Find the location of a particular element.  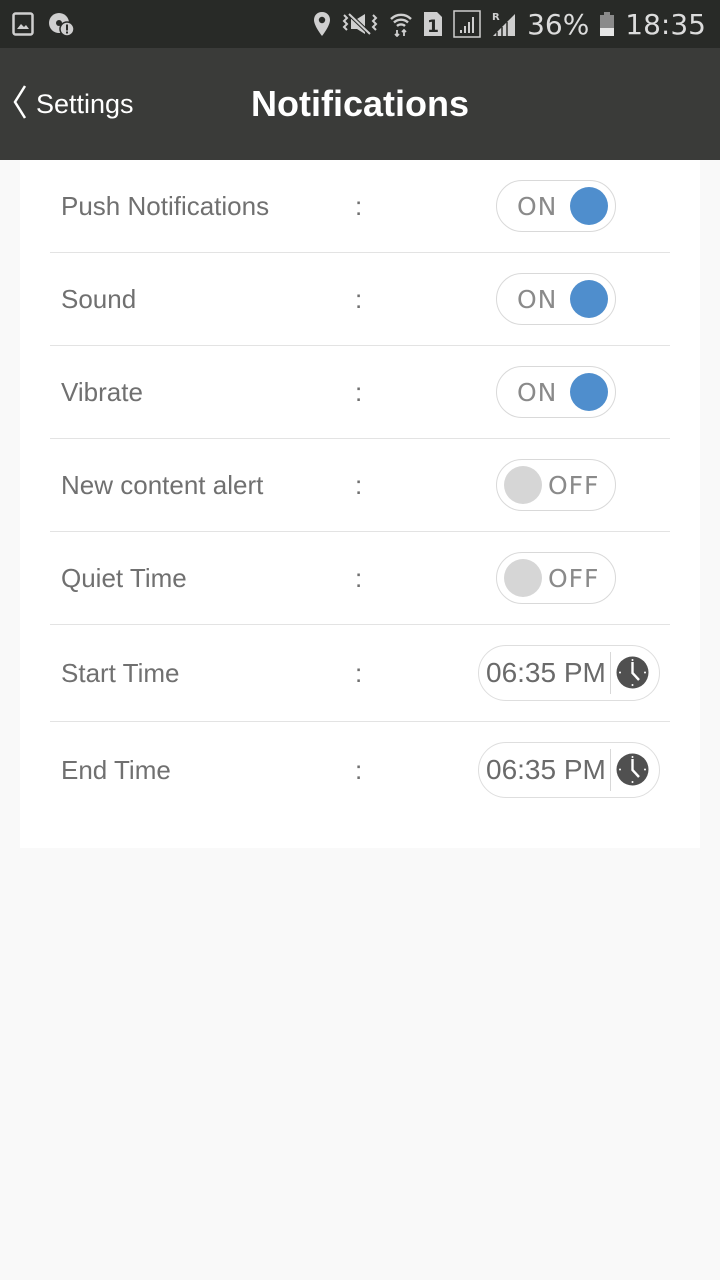

quiet-time-toggle: OFF is located at coordinates (556, 578).